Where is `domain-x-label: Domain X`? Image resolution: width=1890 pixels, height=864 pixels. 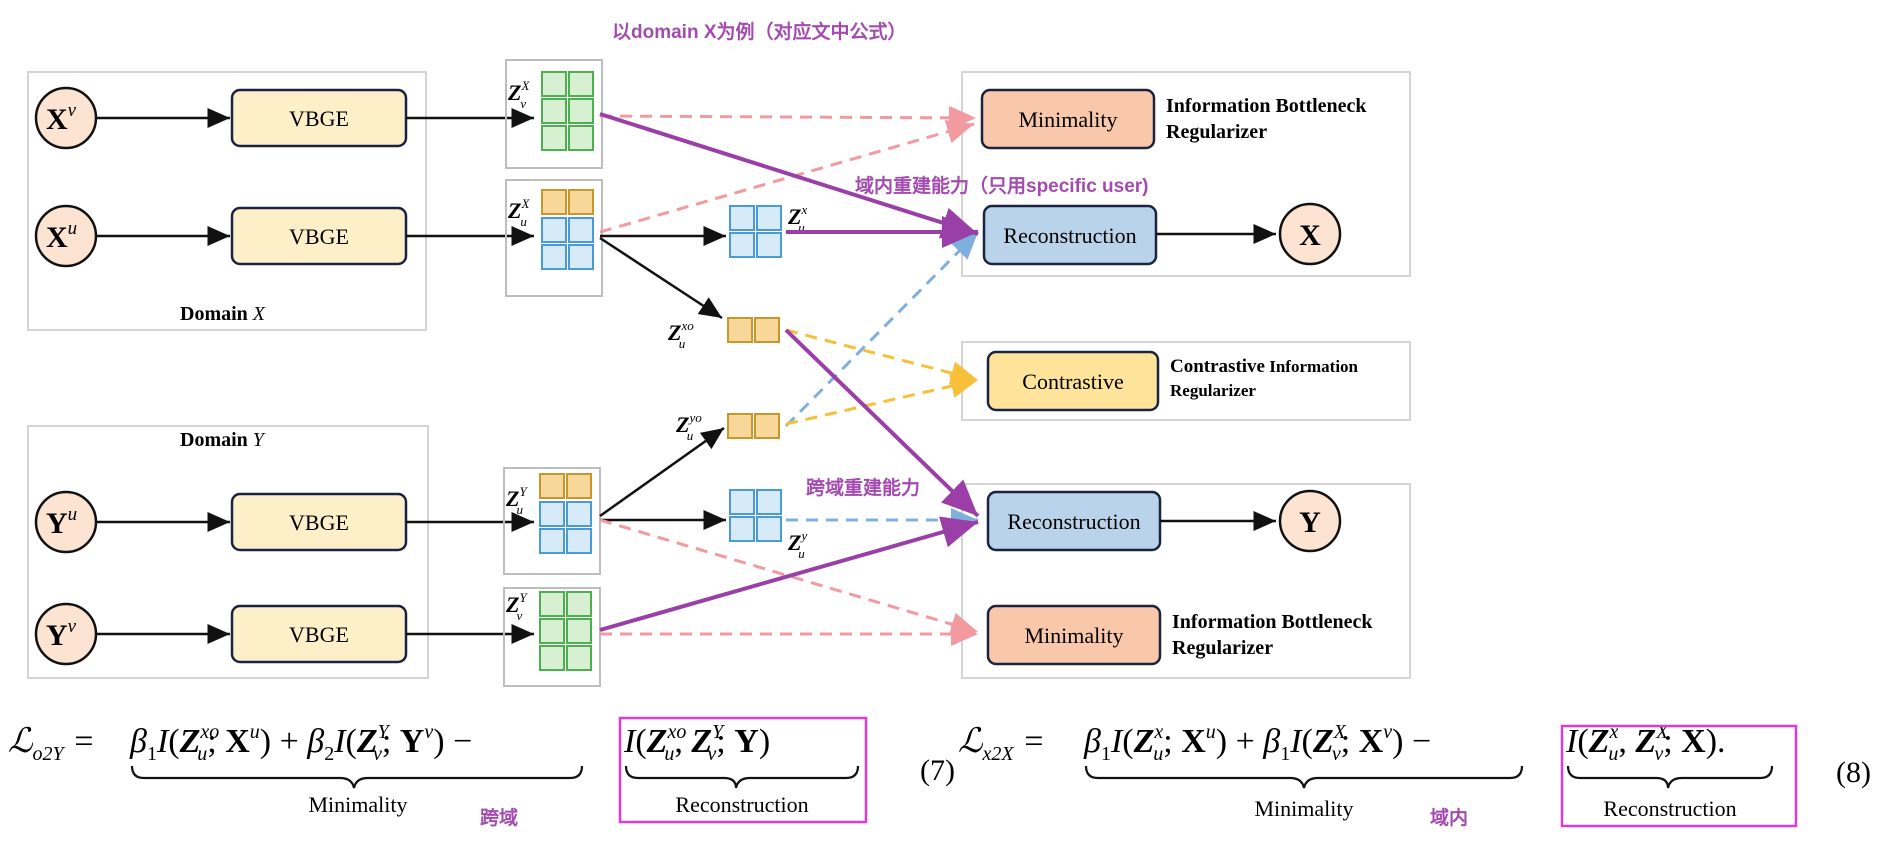
domain-x-label: Domain X is located at coordinates (223, 314).